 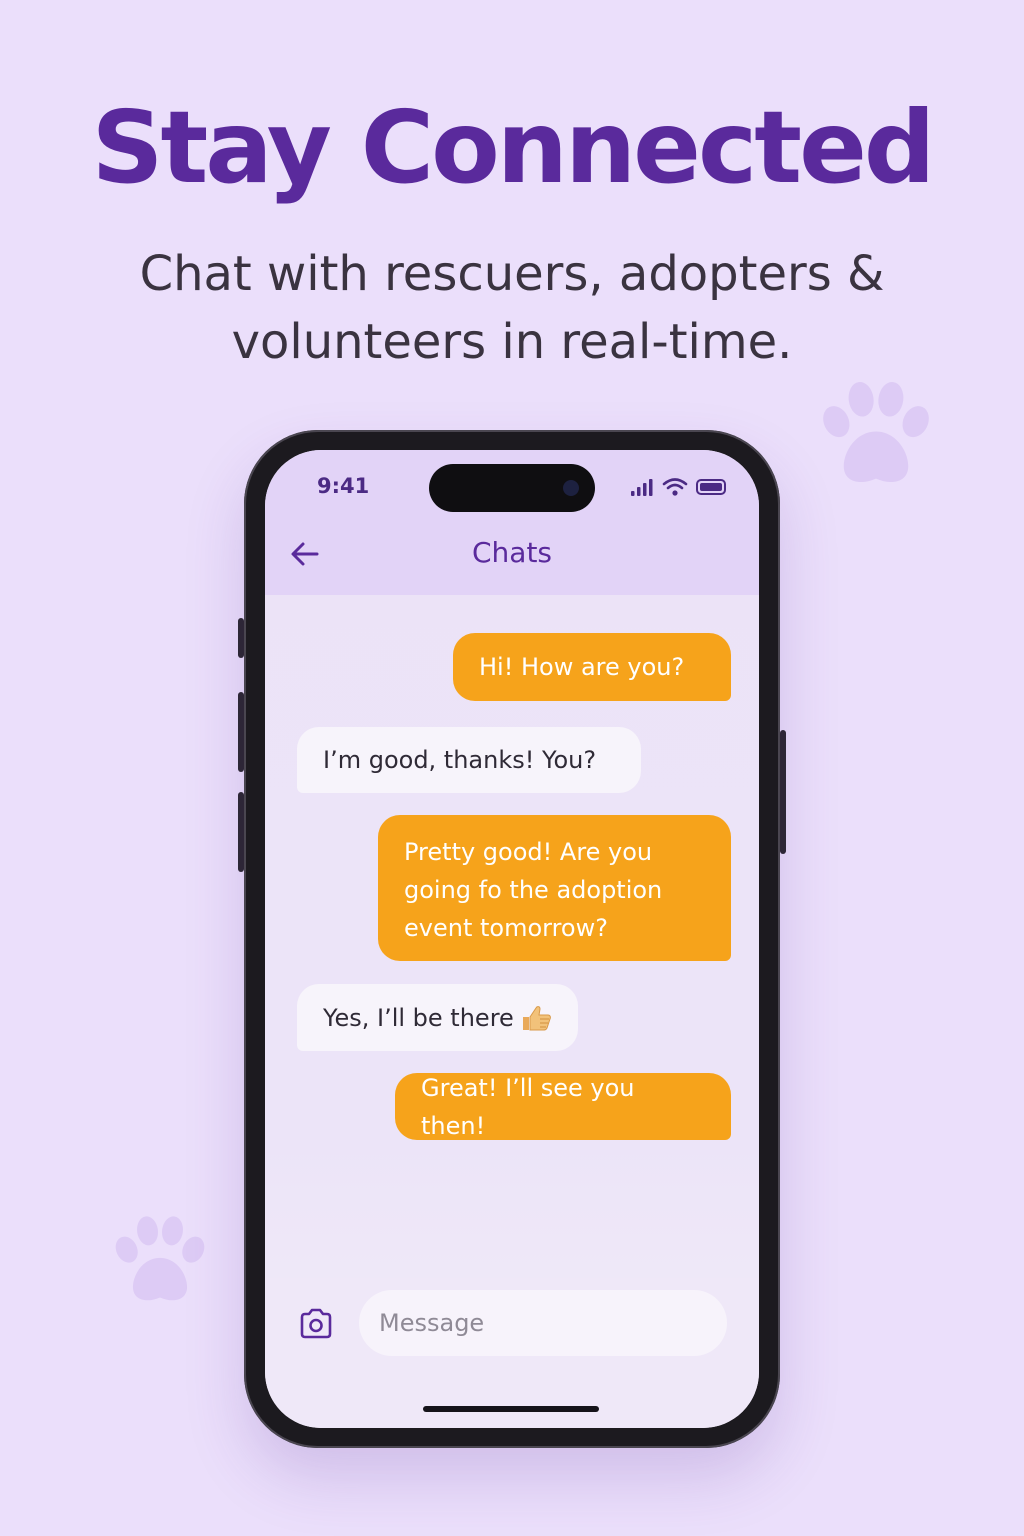 What do you see at coordinates (418, 1017) in the screenshot?
I see `message-text: Yes, I’ll be there` at bounding box center [418, 1017].